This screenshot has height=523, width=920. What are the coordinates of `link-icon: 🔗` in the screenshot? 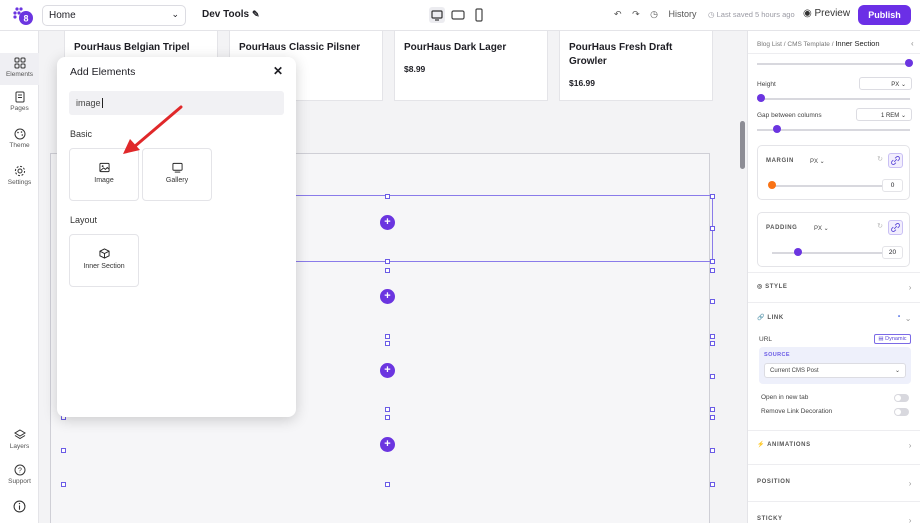 It's located at (761, 318).